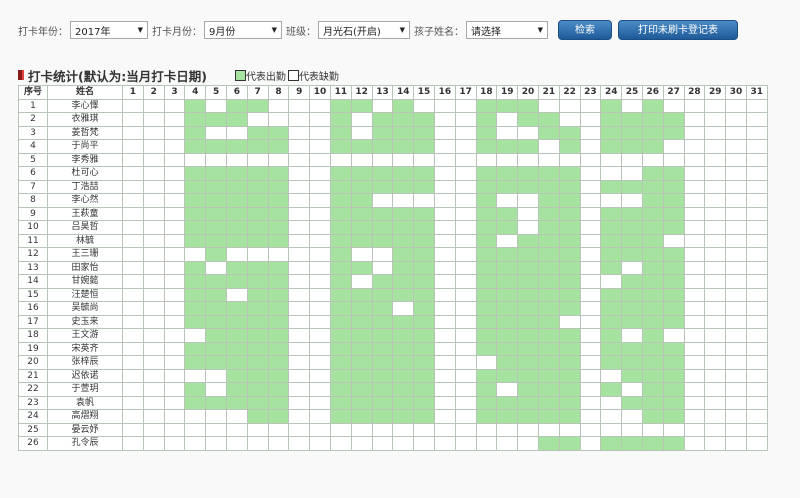  I want to click on class-select: 月光石(开启) ▼, so click(364, 30).